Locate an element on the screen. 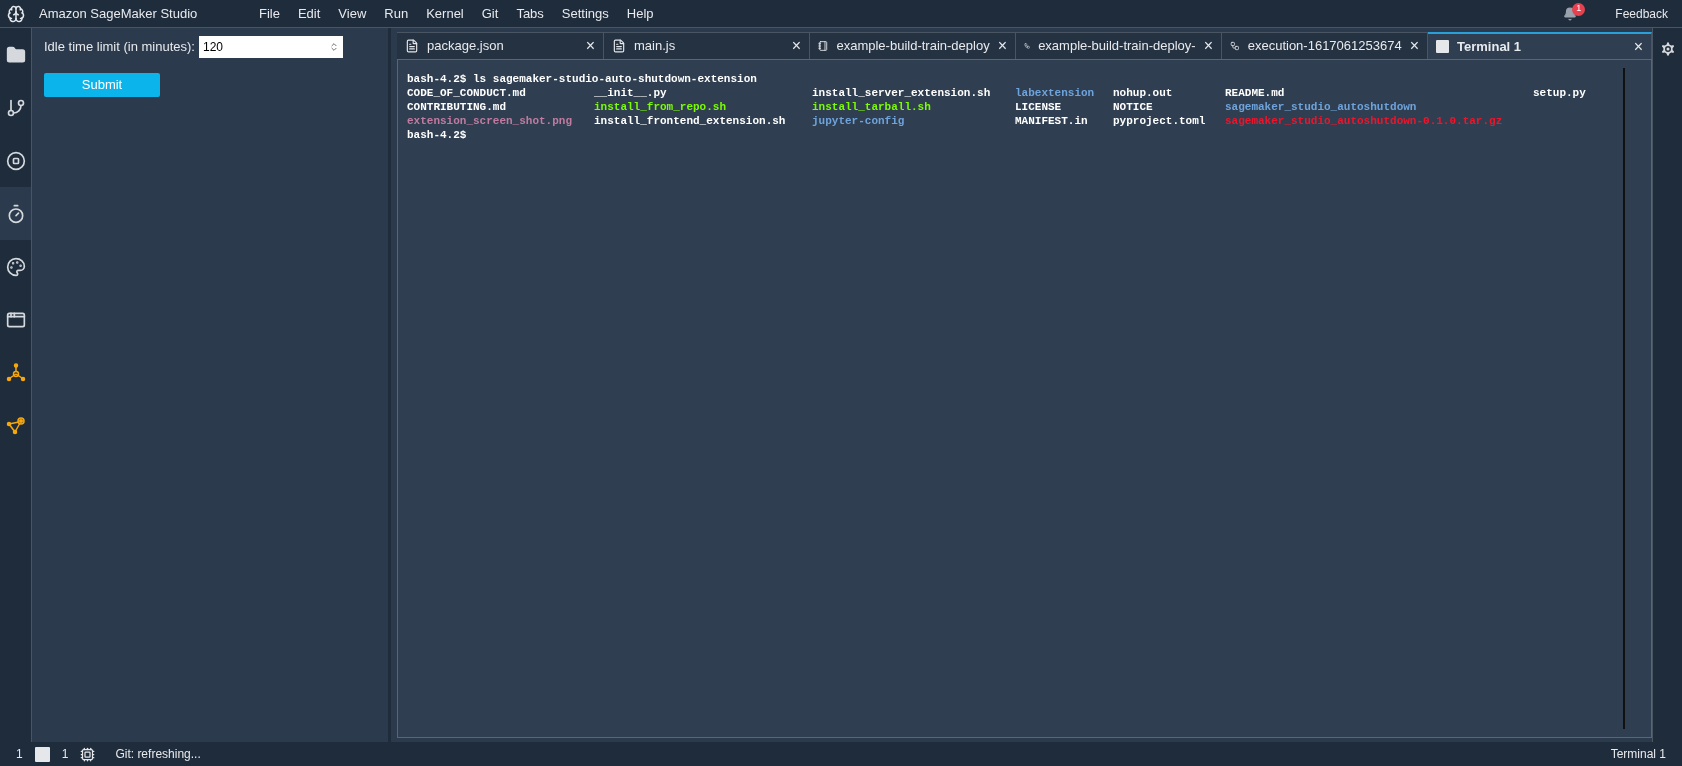 The image size is (1682, 766). file-name: CONTRIBUTING.md is located at coordinates (457, 107).